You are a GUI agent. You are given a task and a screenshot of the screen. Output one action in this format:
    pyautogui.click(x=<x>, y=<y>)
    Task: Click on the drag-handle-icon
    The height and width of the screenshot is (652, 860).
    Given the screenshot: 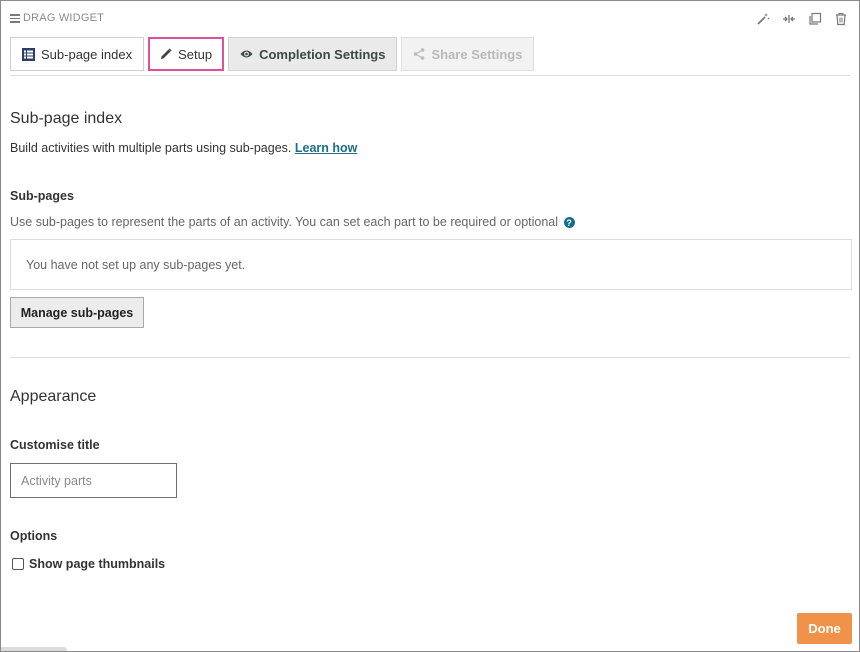 What is the action you would take?
    pyautogui.click(x=15, y=18)
    